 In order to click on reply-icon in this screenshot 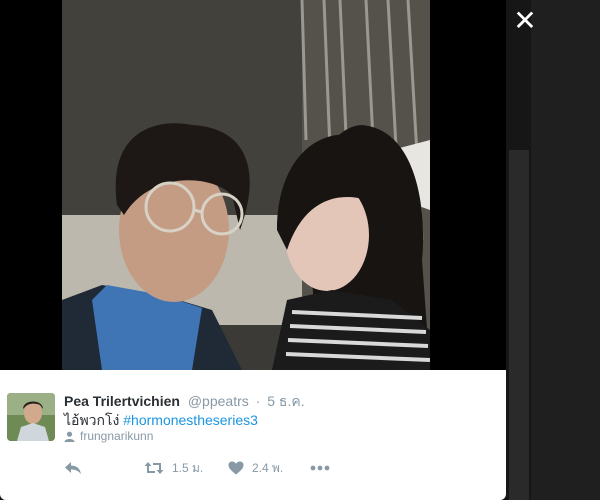, I will do `click(73, 468)`.